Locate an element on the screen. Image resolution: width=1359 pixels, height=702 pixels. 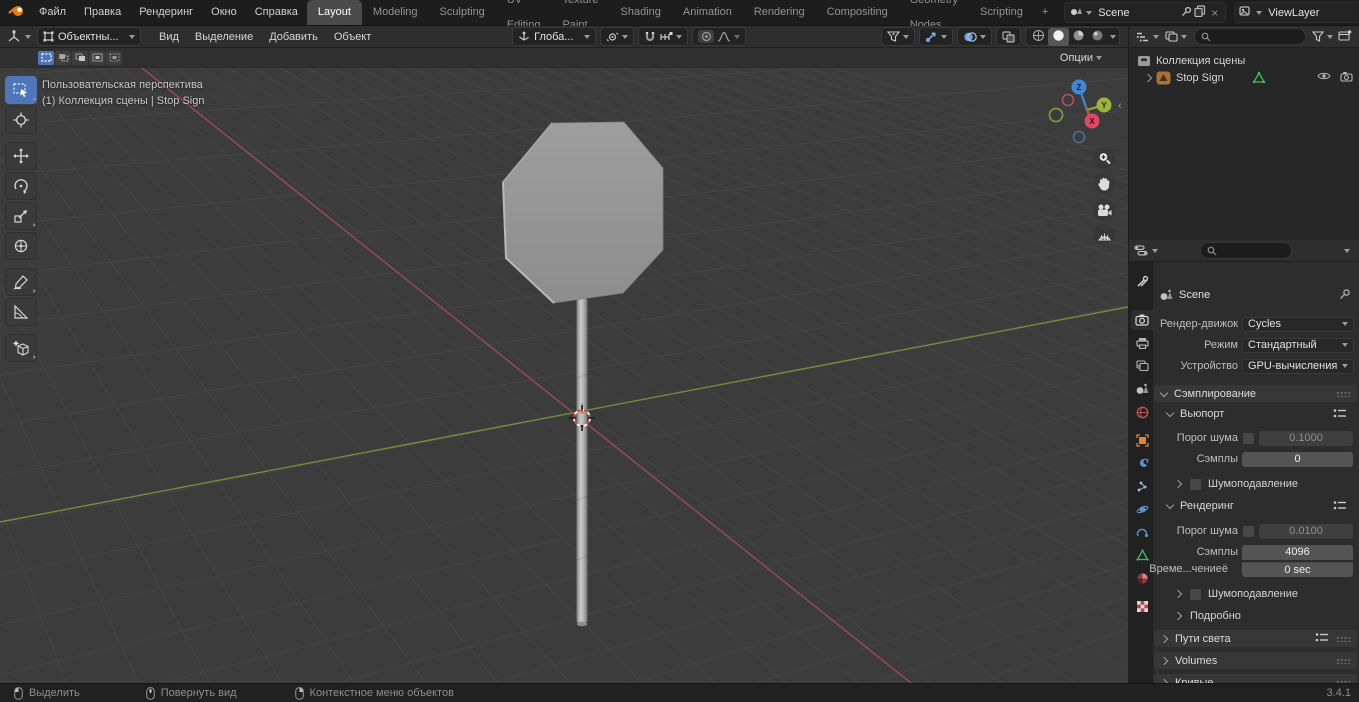
new-collection-button is located at coordinates (1345, 36).